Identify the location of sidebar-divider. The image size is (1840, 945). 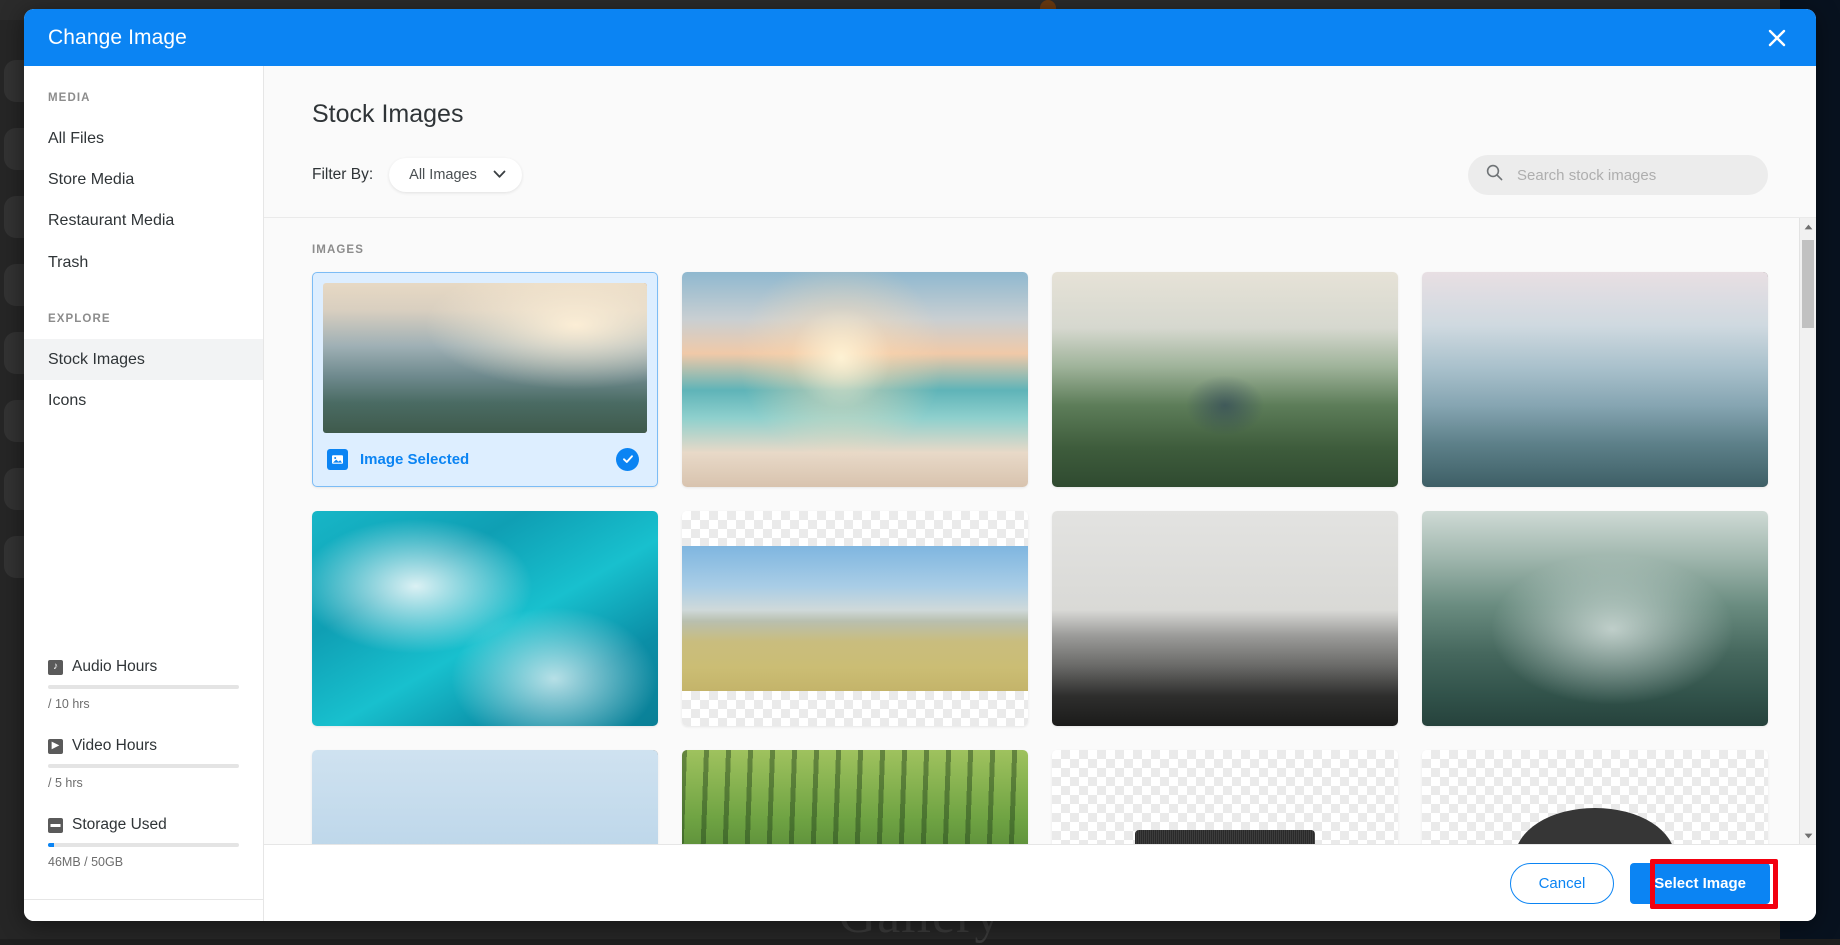
(143, 910).